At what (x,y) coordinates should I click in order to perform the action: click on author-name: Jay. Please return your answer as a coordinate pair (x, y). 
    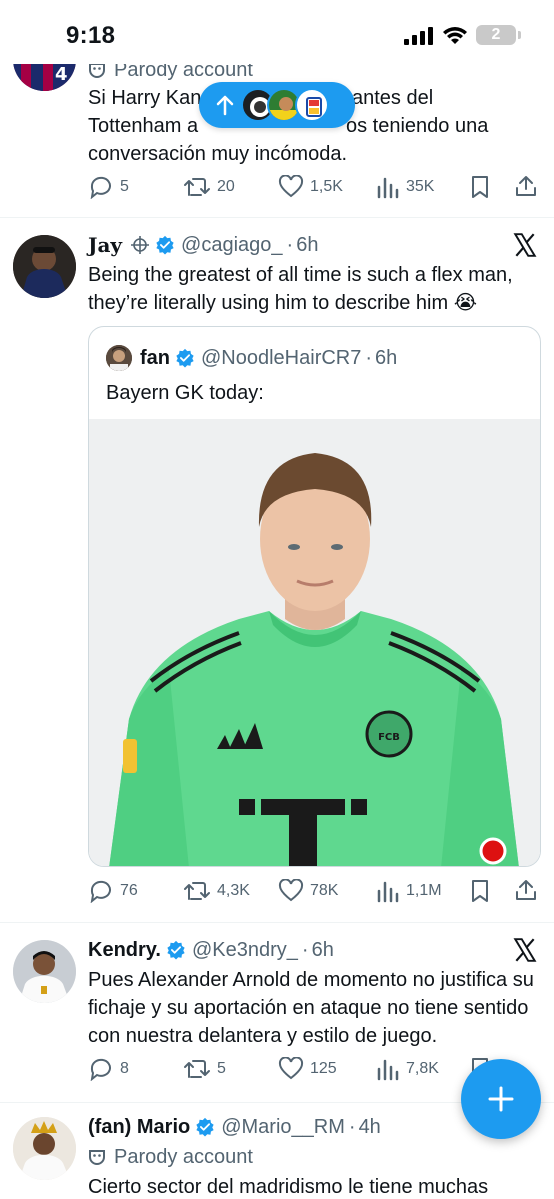
    Looking at the image, I should click on (105, 245).